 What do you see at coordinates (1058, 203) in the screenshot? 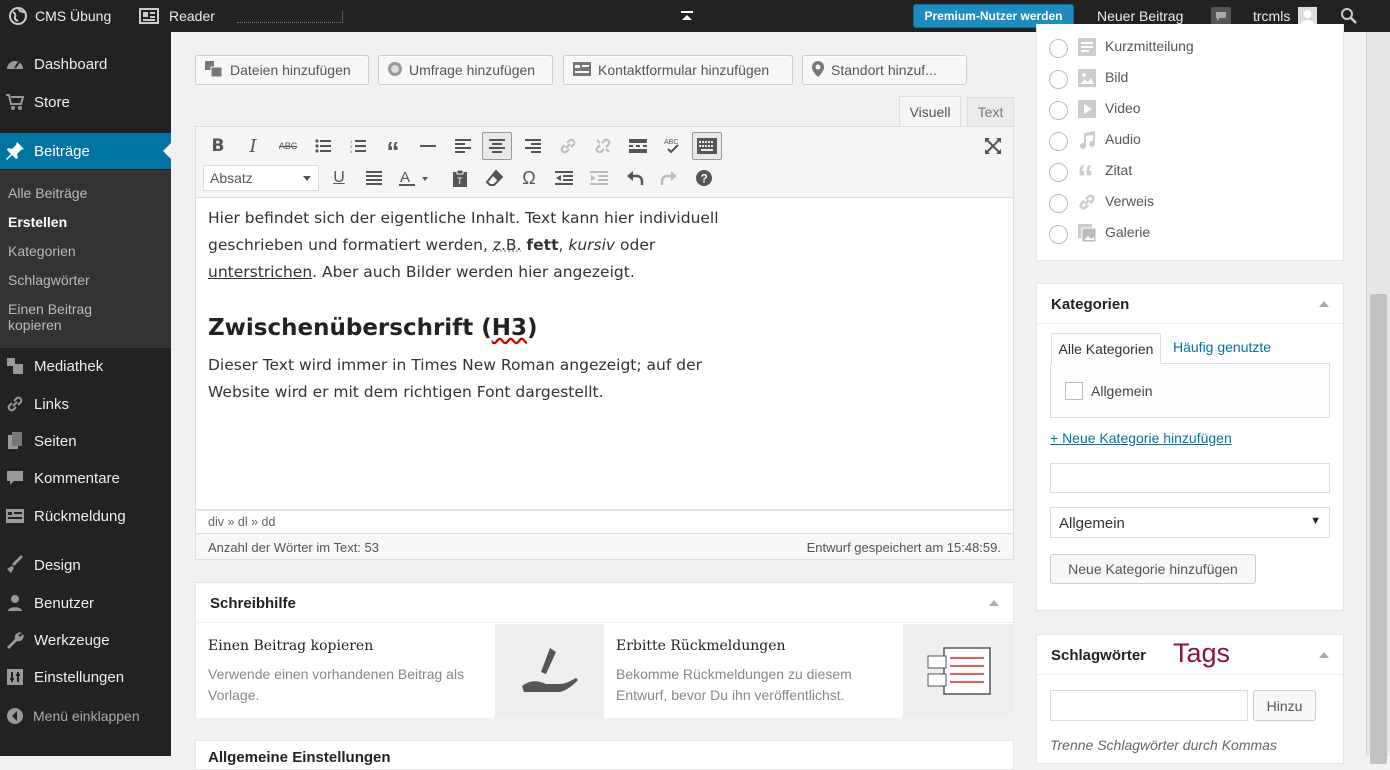
I see `format-radio-link` at bounding box center [1058, 203].